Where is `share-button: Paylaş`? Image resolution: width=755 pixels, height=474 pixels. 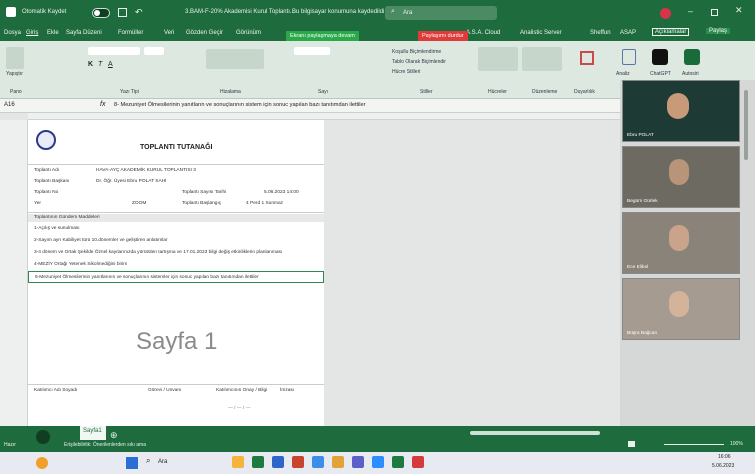 share-button: Paylaş is located at coordinates (718, 31).